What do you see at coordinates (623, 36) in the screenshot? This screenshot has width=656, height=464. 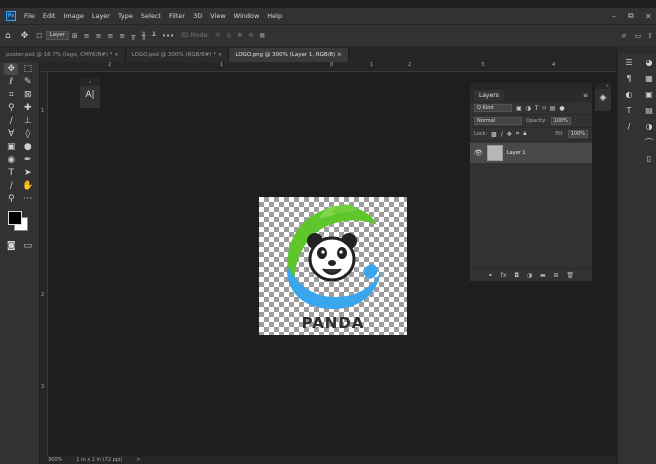 I see `search-icon: ⌕` at bounding box center [623, 36].